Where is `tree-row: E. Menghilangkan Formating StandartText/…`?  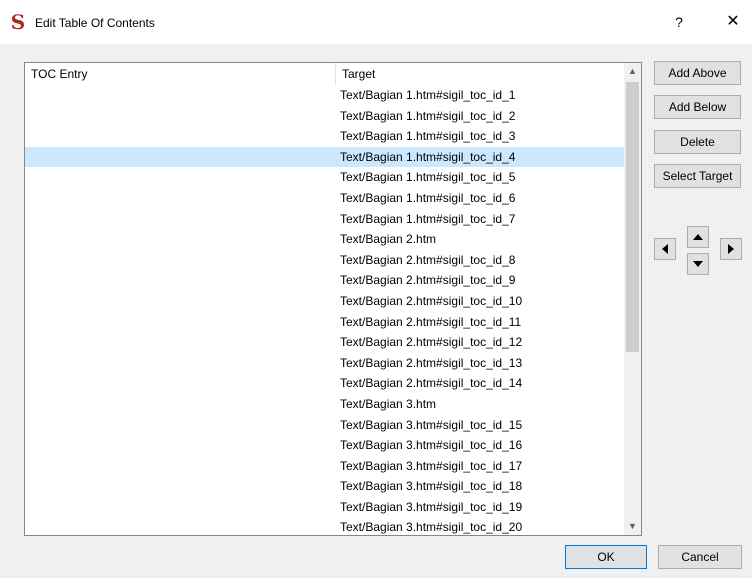 tree-row: E. Menghilangkan Formating StandartText/… is located at coordinates (324, 383).